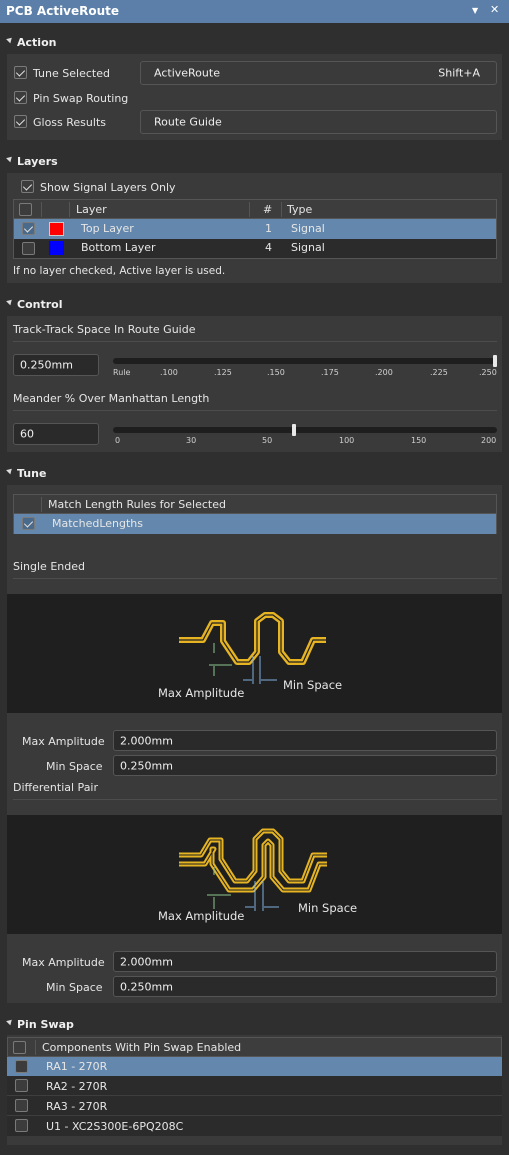  Describe the element at coordinates (28, 228) in the screenshot. I see `layer-checkbox-top` at that location.